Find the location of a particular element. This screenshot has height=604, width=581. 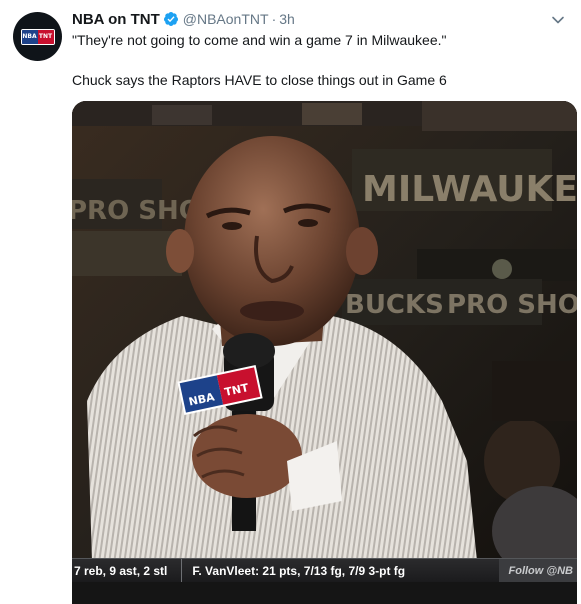

video-bottom-bar is located at coordinates (324, 593).